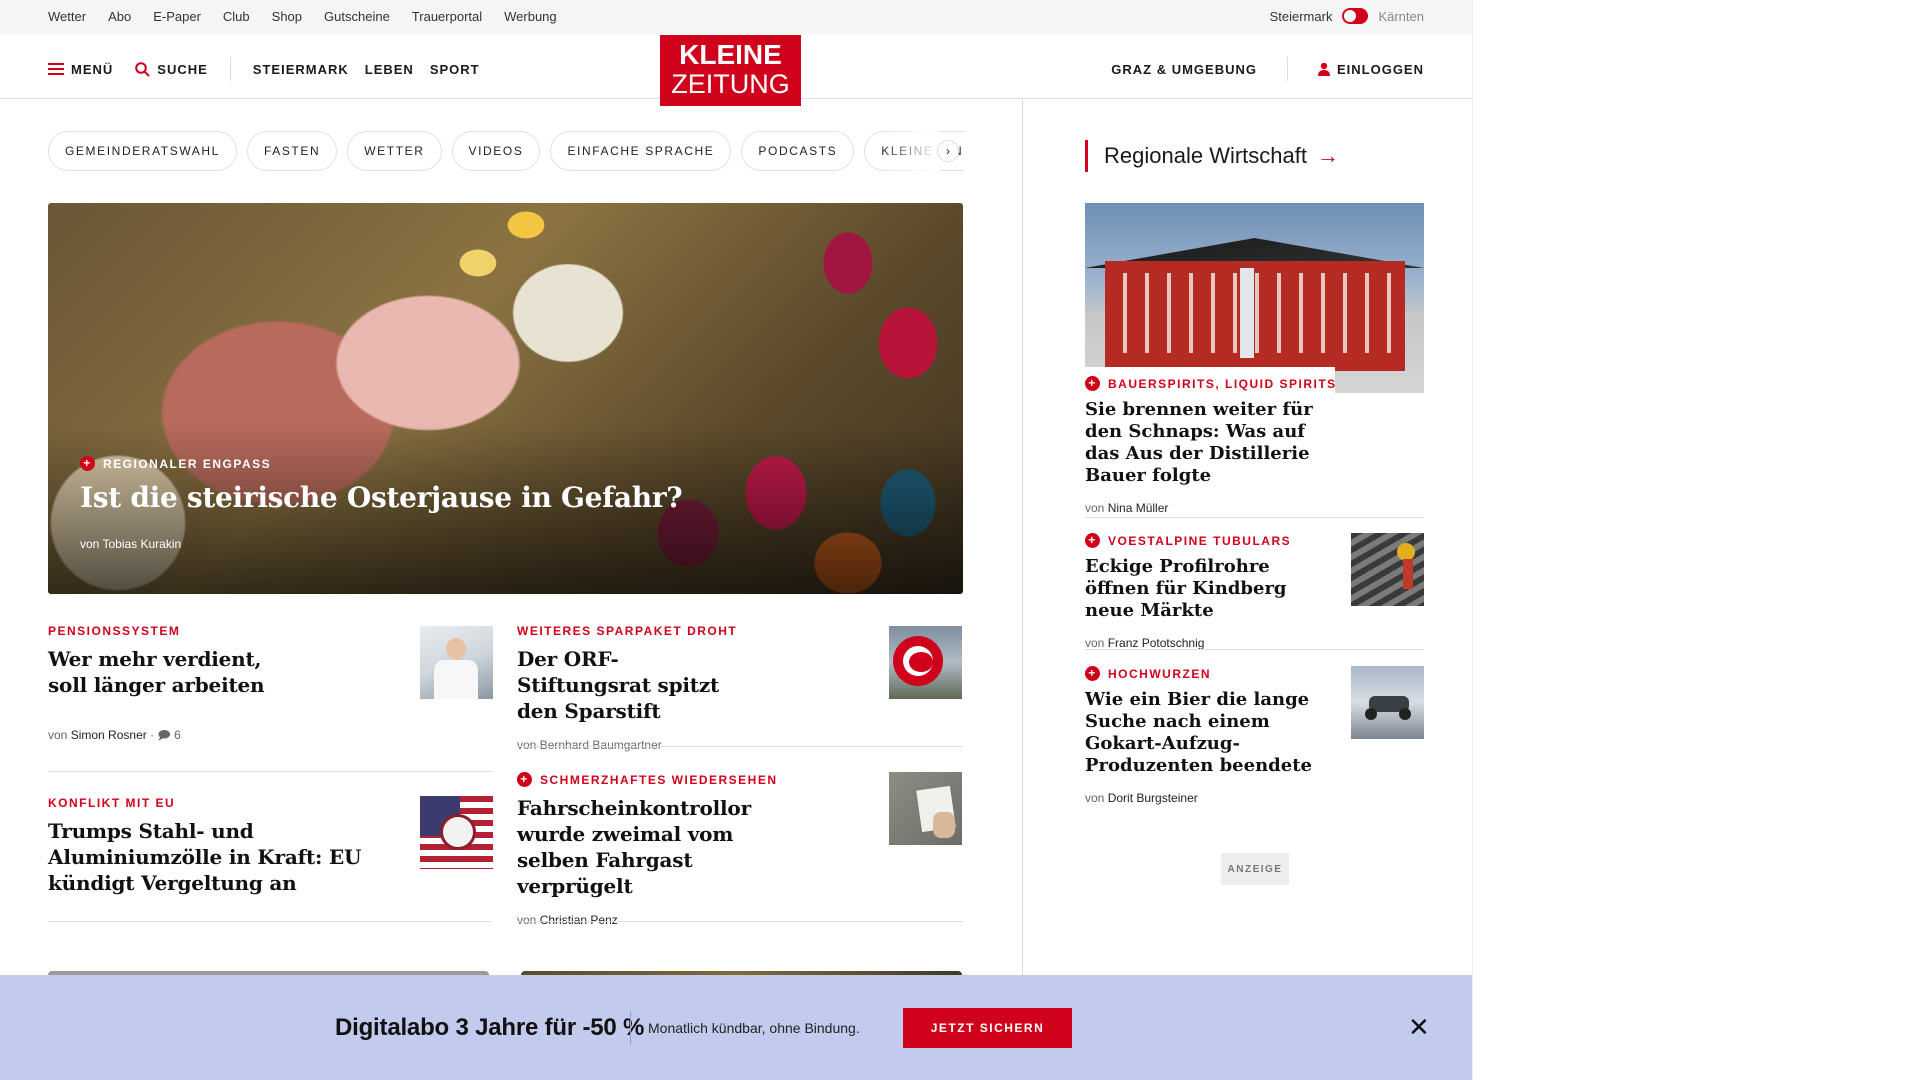 Image resolution: width=1920 pixels, height=1080 pixels. I want to click on chips-next-button: ›, so click(948, 151).